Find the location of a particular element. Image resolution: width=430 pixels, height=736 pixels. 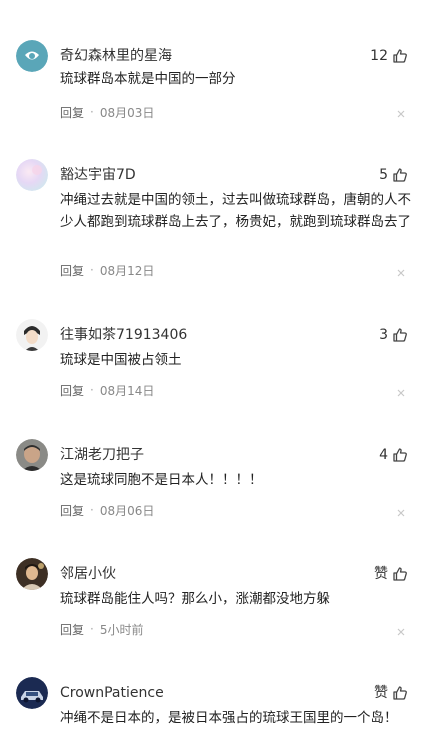

comment-date: 08月12日 is located at coordinates (127, 270).